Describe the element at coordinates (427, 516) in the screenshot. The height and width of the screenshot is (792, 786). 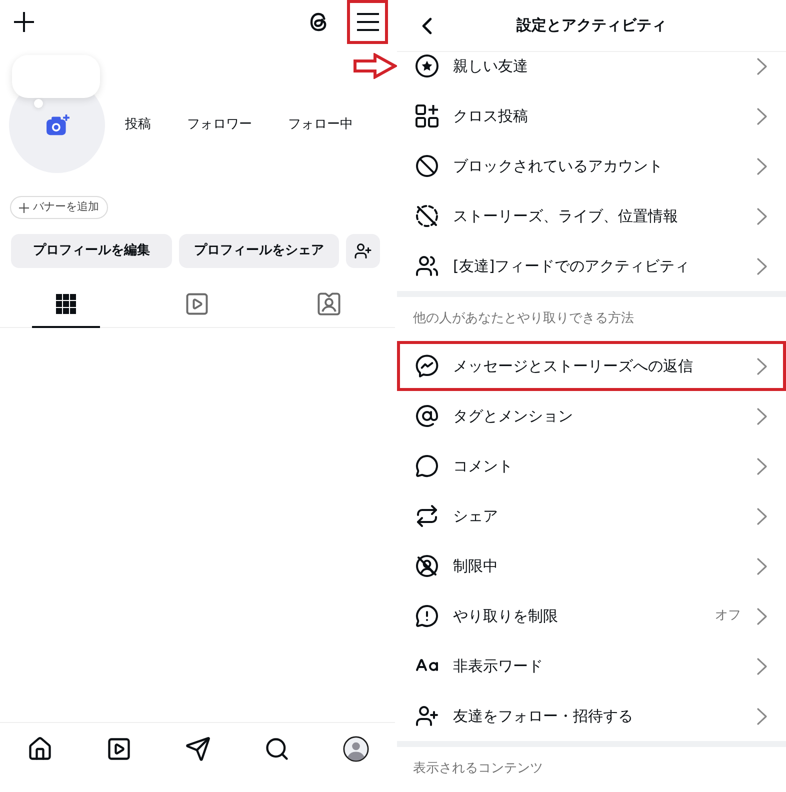
I see `repeat-arrows-icon` at that location.